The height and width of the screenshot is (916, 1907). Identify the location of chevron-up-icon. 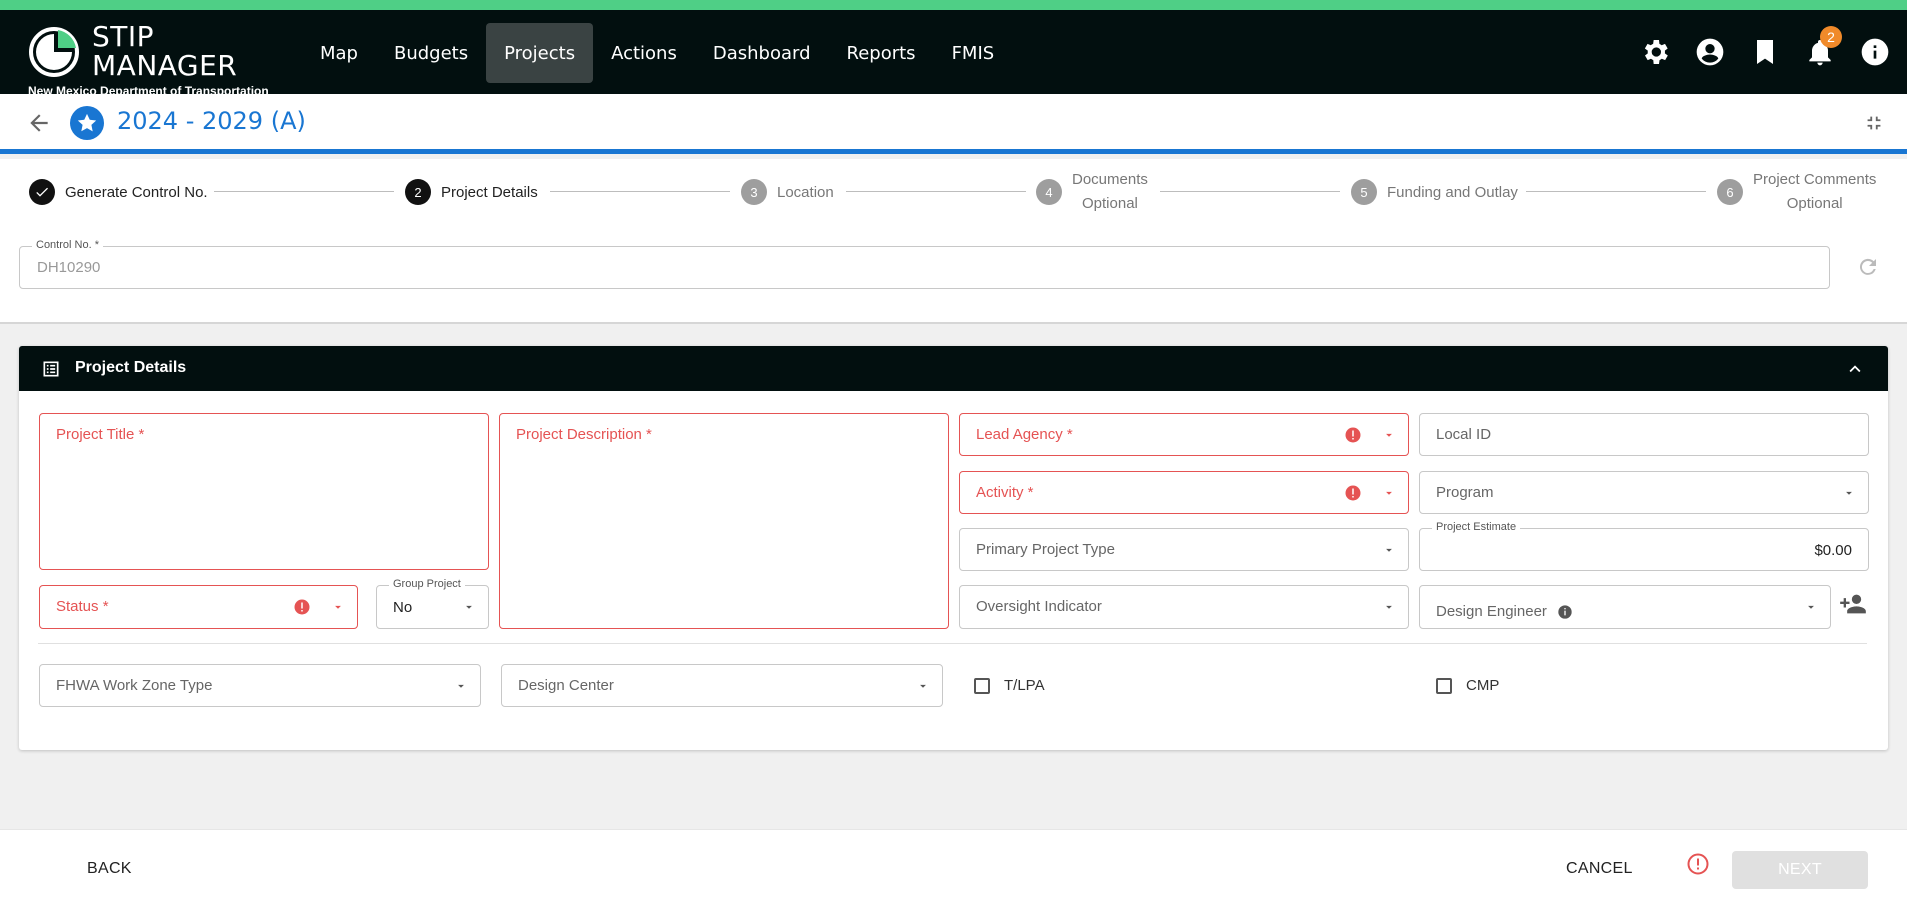
(1855, 369).